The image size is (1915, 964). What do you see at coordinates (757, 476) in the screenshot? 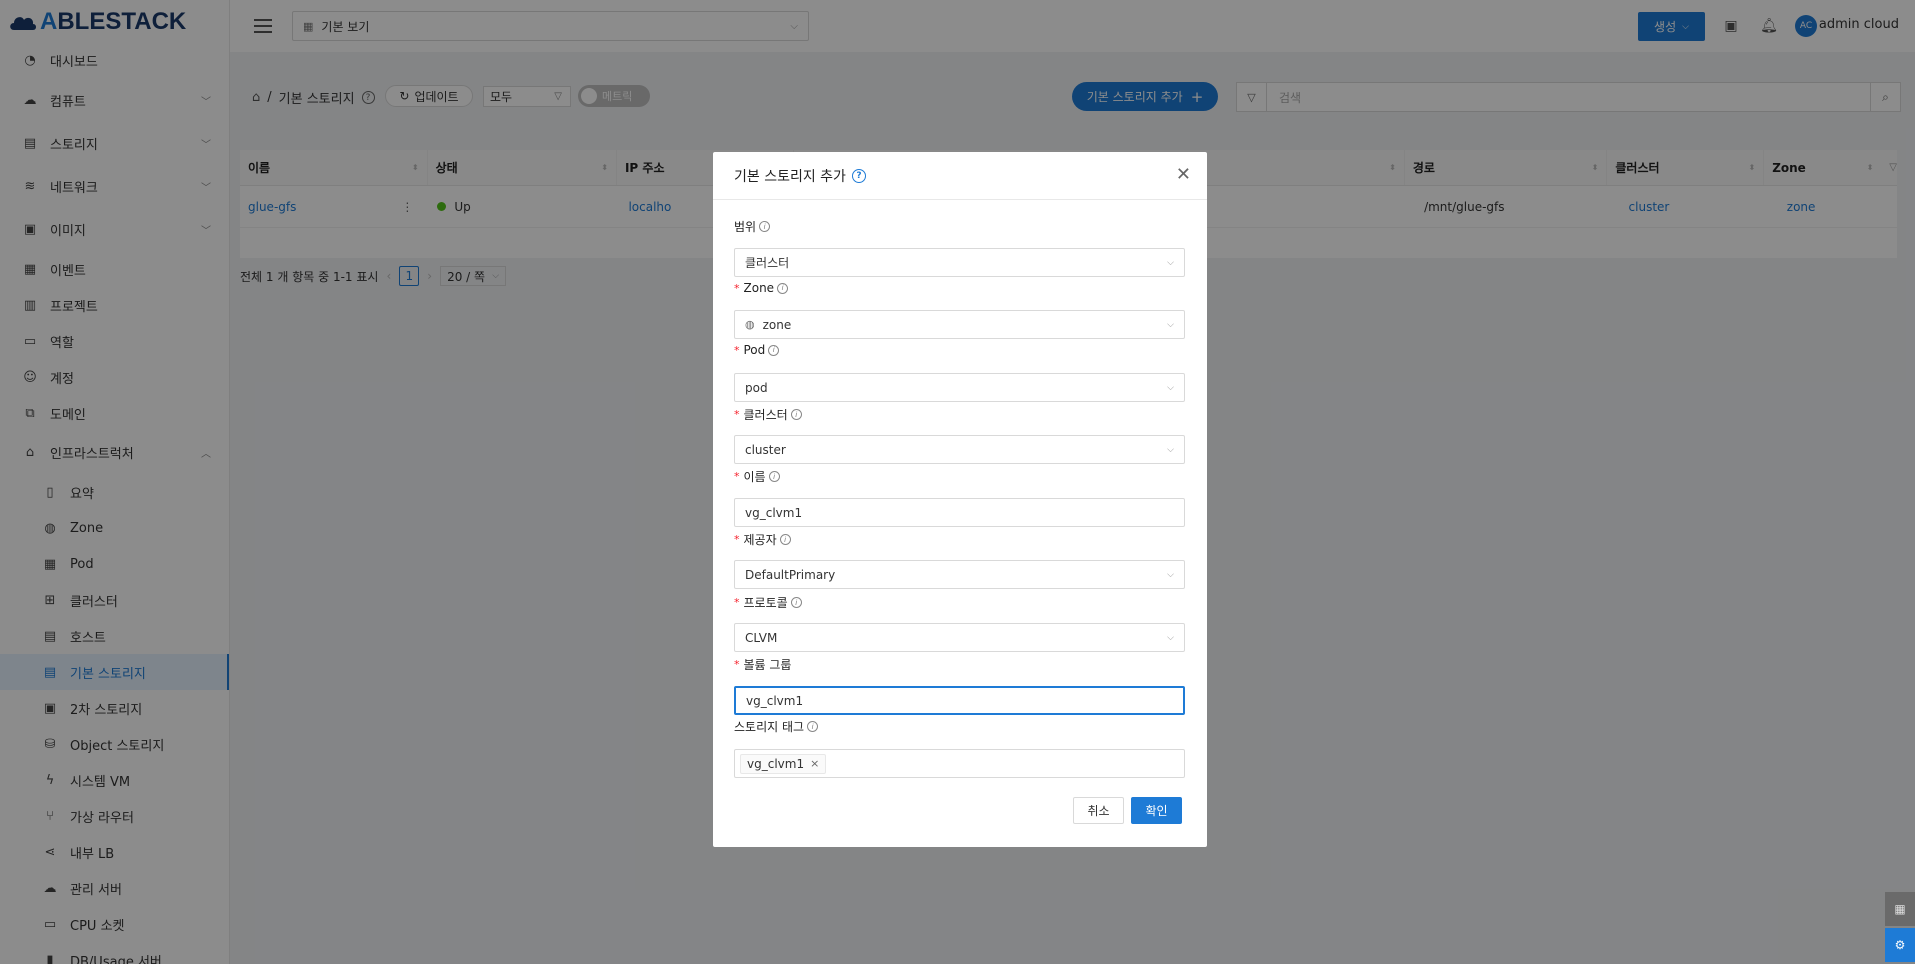
I see `field-label-4: * 이름 i` at bounding box center [757, 476].